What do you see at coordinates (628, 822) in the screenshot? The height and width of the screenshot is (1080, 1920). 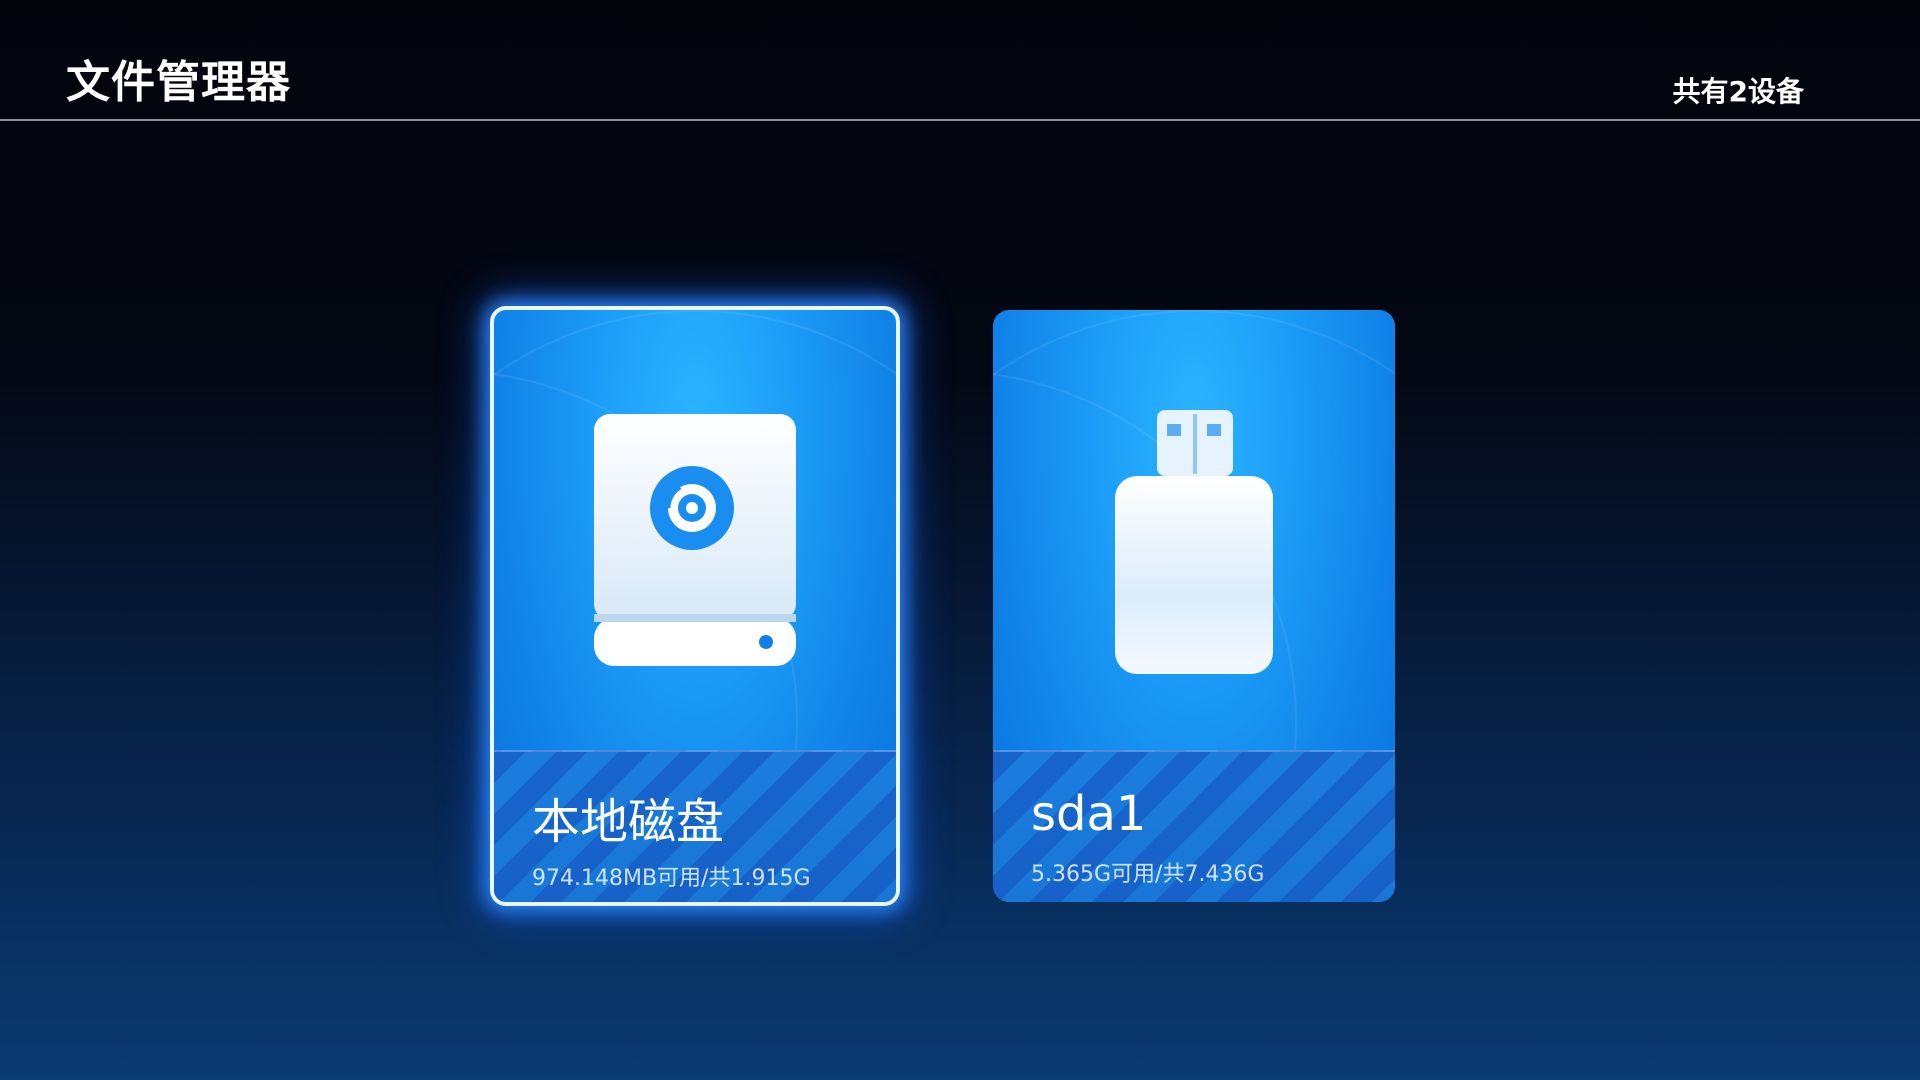 I see `device-name: 本地磁盘` at bounding box center [628, 822].